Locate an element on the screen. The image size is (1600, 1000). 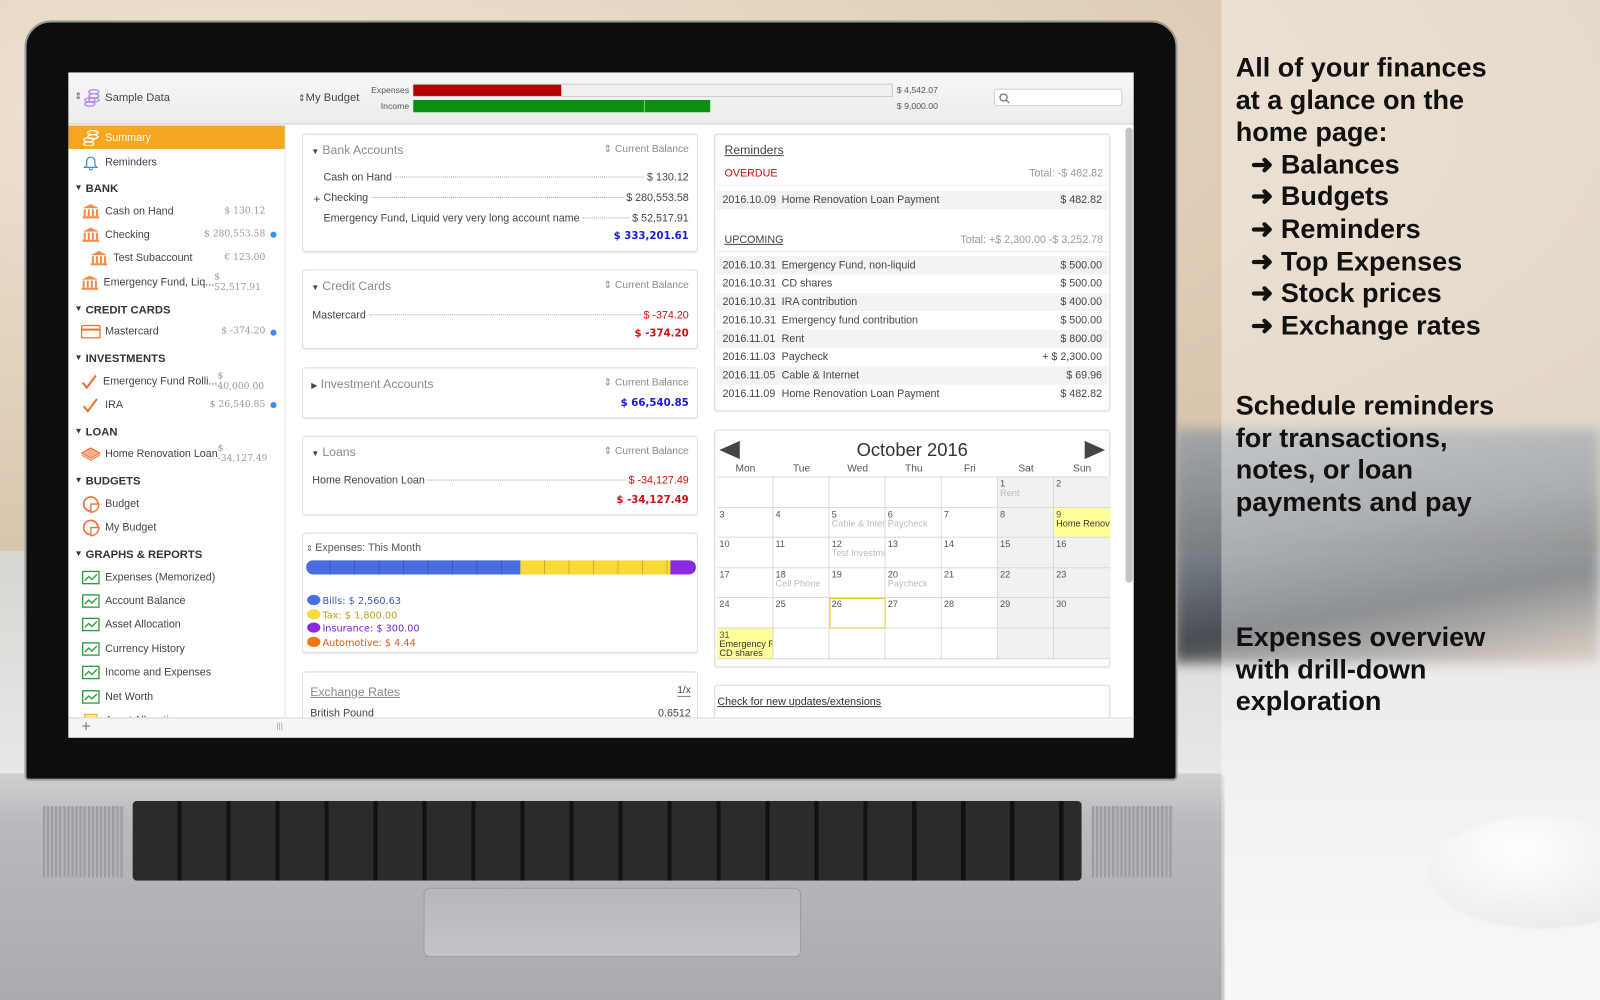
reminder-row: 2016.11.01 Rent $ 800.00 is located at coordinates (912, 338).